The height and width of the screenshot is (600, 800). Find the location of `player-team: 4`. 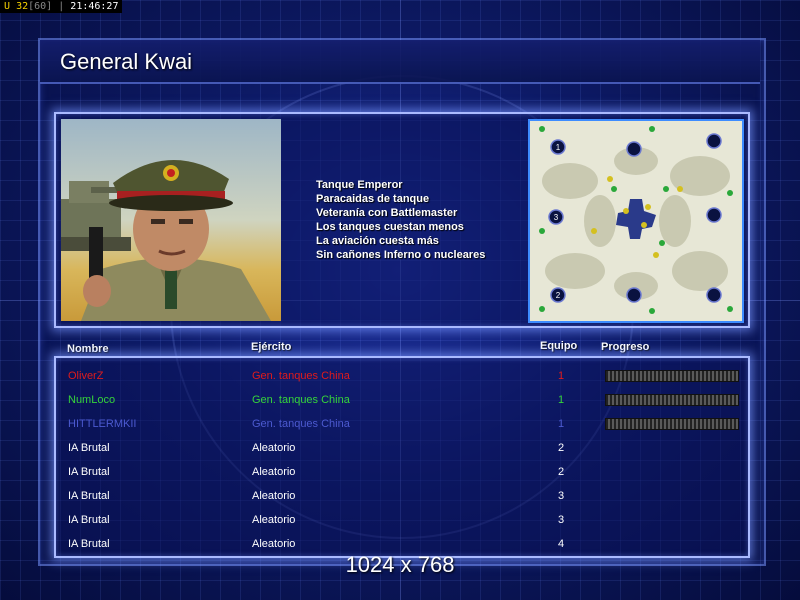

player-team: 4 is located at coordinates (561, 544).